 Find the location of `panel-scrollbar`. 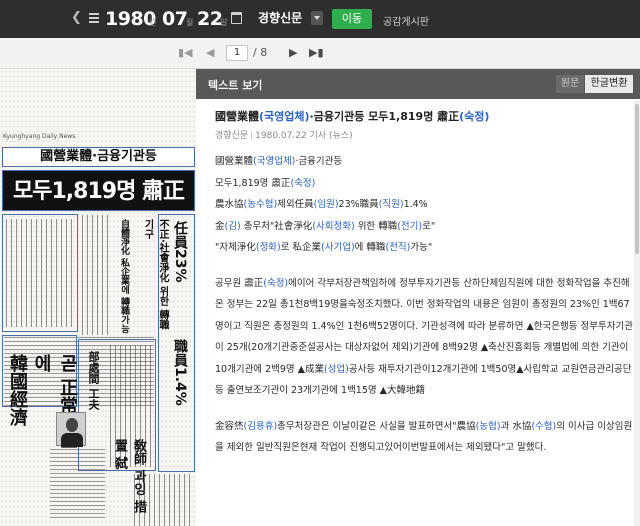

panel-scrollbar is located at coordinates (637, 313).